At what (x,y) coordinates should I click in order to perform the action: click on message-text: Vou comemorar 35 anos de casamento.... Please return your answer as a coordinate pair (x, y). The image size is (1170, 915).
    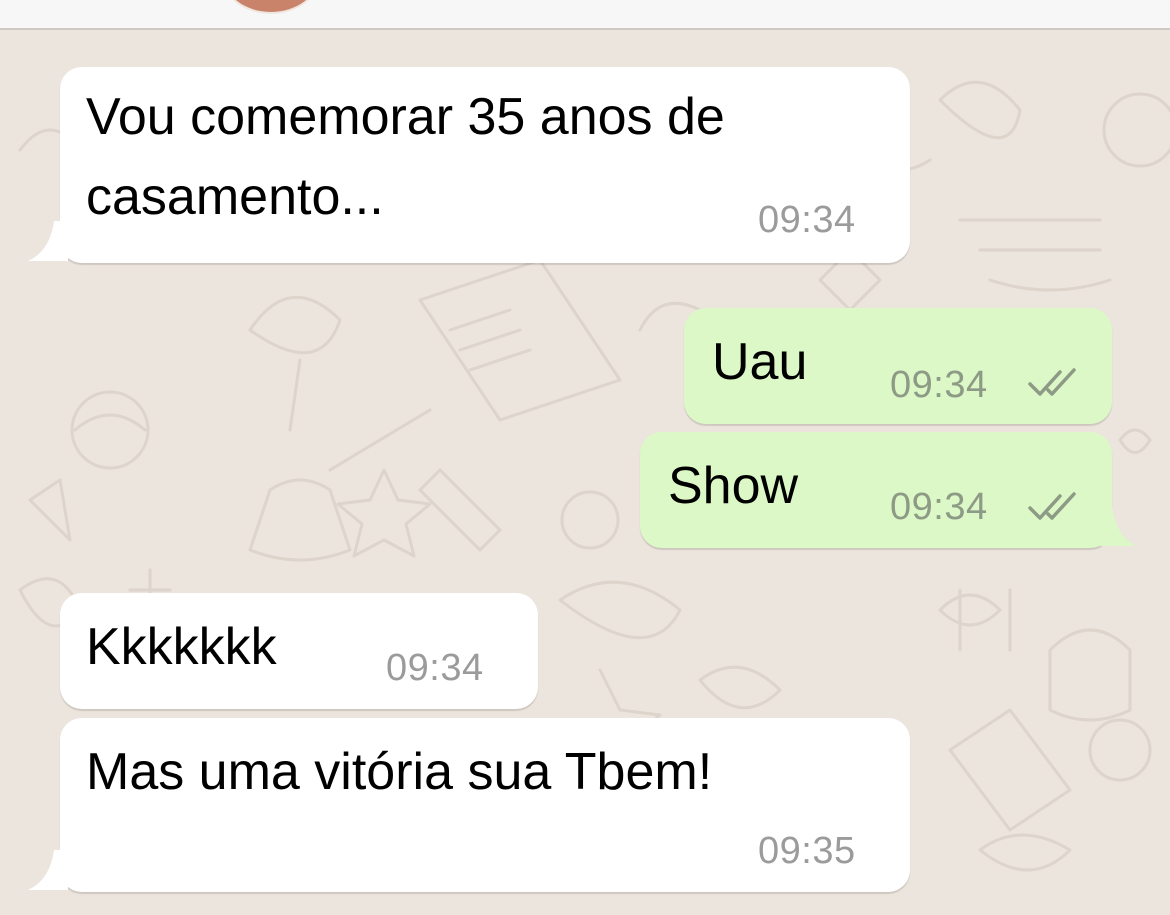
    Looking at the image, I should click on (405, 157).